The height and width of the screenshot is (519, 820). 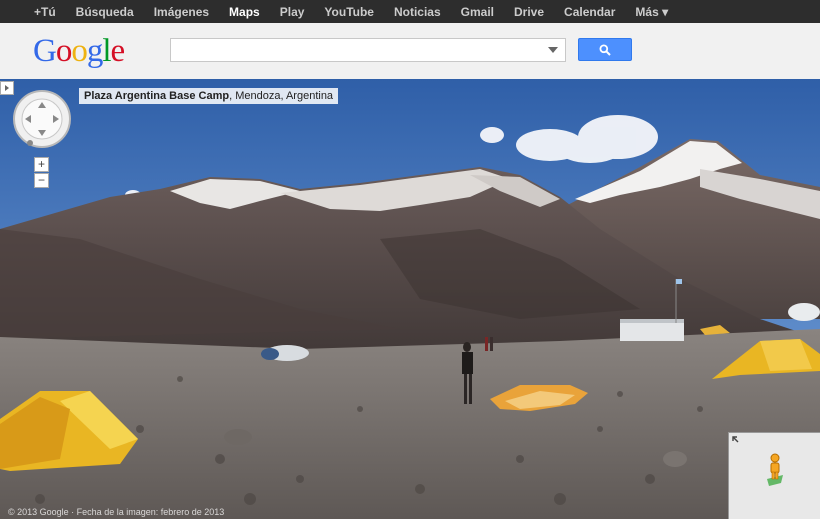 What do you see at coordinates (477, 12) in the screenshot?
I see `nav-gmail: Gmail` at bounding box center [477, 12].